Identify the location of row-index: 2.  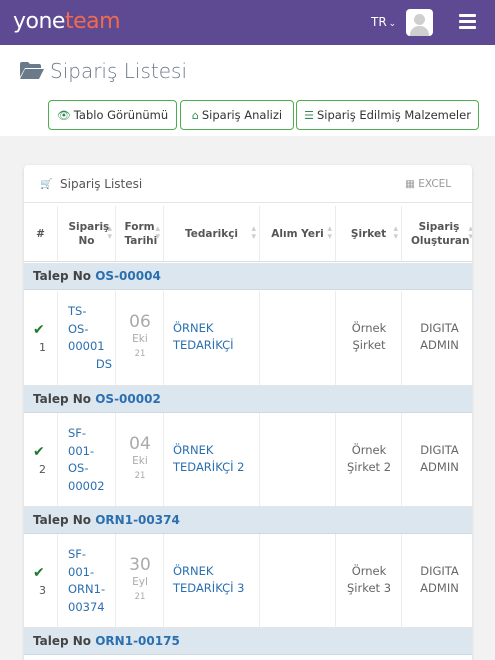
(42, 469).